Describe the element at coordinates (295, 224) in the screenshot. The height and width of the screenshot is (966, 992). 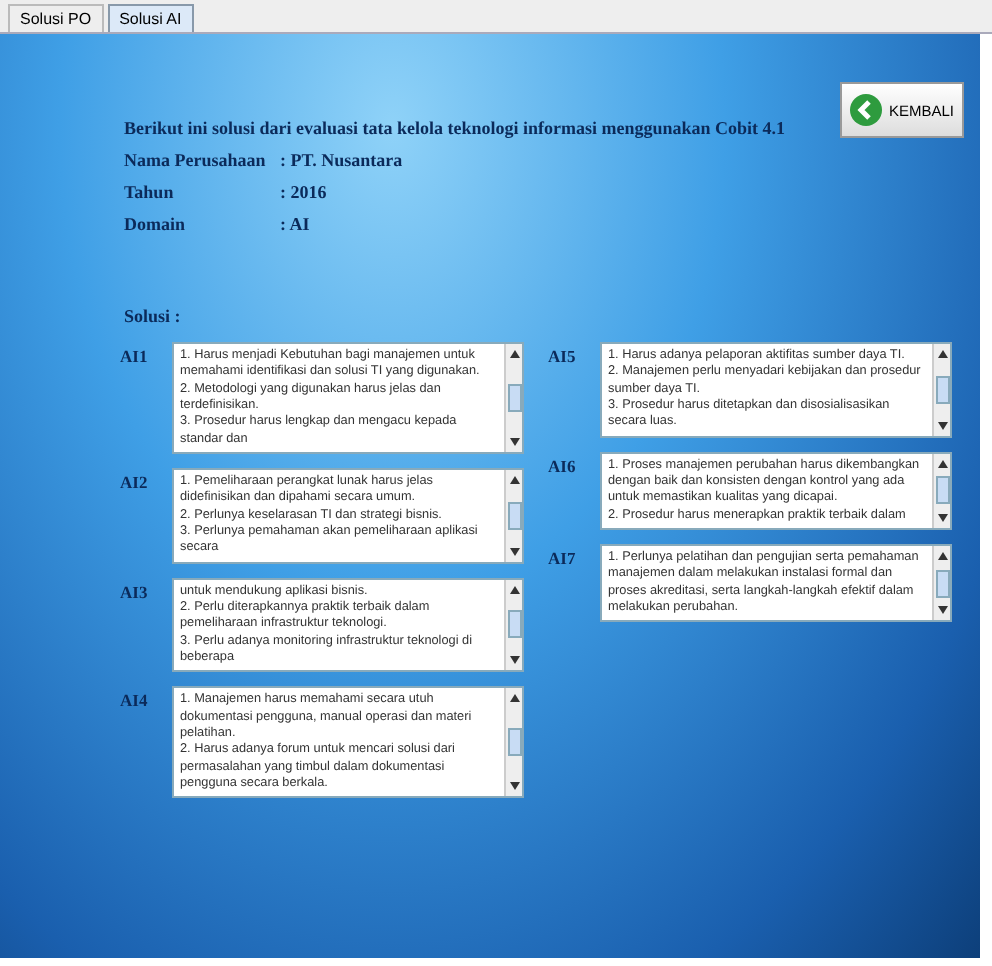
I see `field-value: : AI` at that location.